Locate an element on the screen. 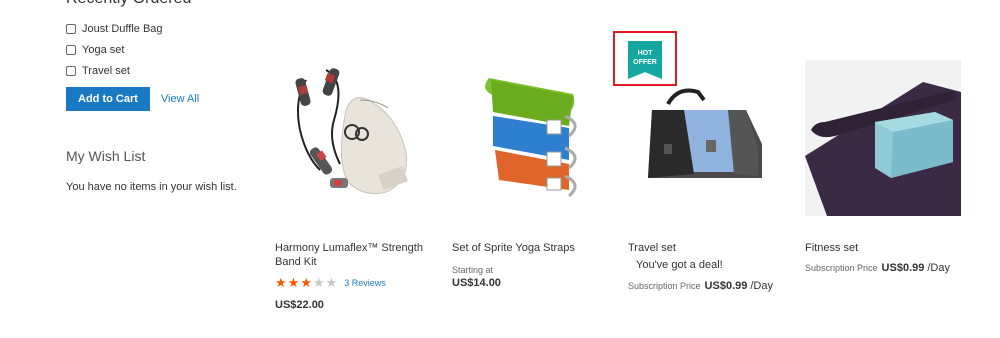 The image size is (1000, 338). wishlist-title: My Wish List is located at coordinates (106, 156).